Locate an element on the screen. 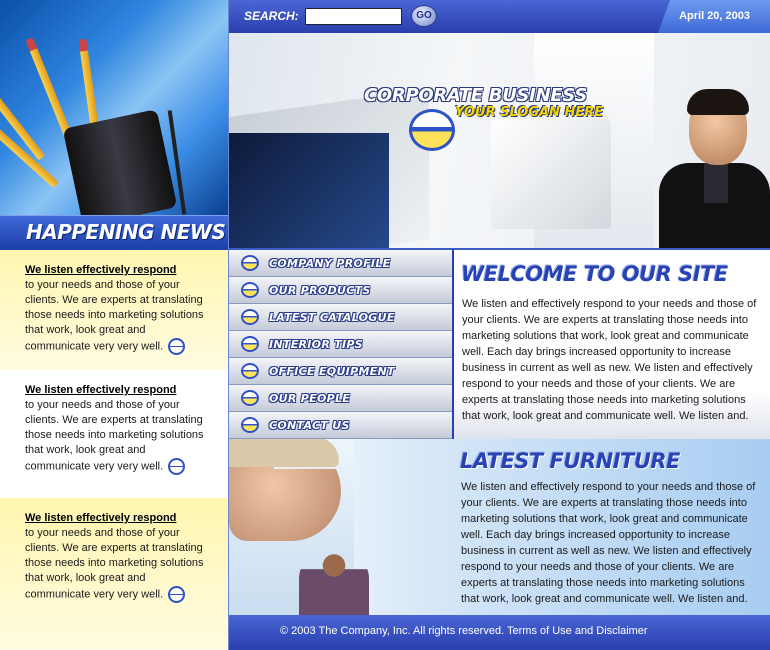 This screenshot has height=650, width=770. menu-item-label: OUR PRODUCTS is located at coordinates (320, 290).